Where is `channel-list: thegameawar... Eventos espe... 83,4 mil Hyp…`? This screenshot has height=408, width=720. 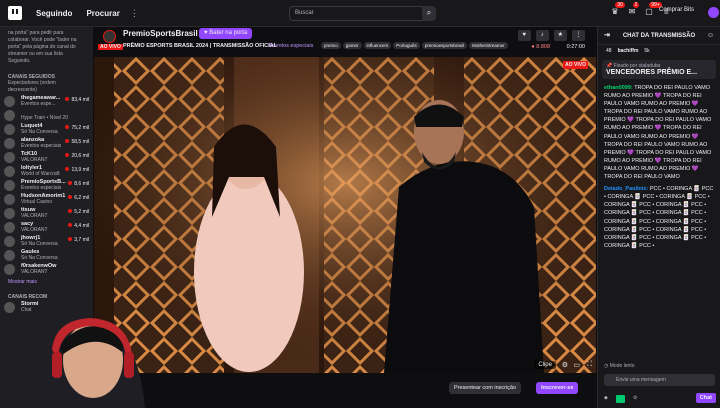
channel-list: thegameawar... Eventos espe... 83,4 mil Hyp… is located at coordinates (46, 185).